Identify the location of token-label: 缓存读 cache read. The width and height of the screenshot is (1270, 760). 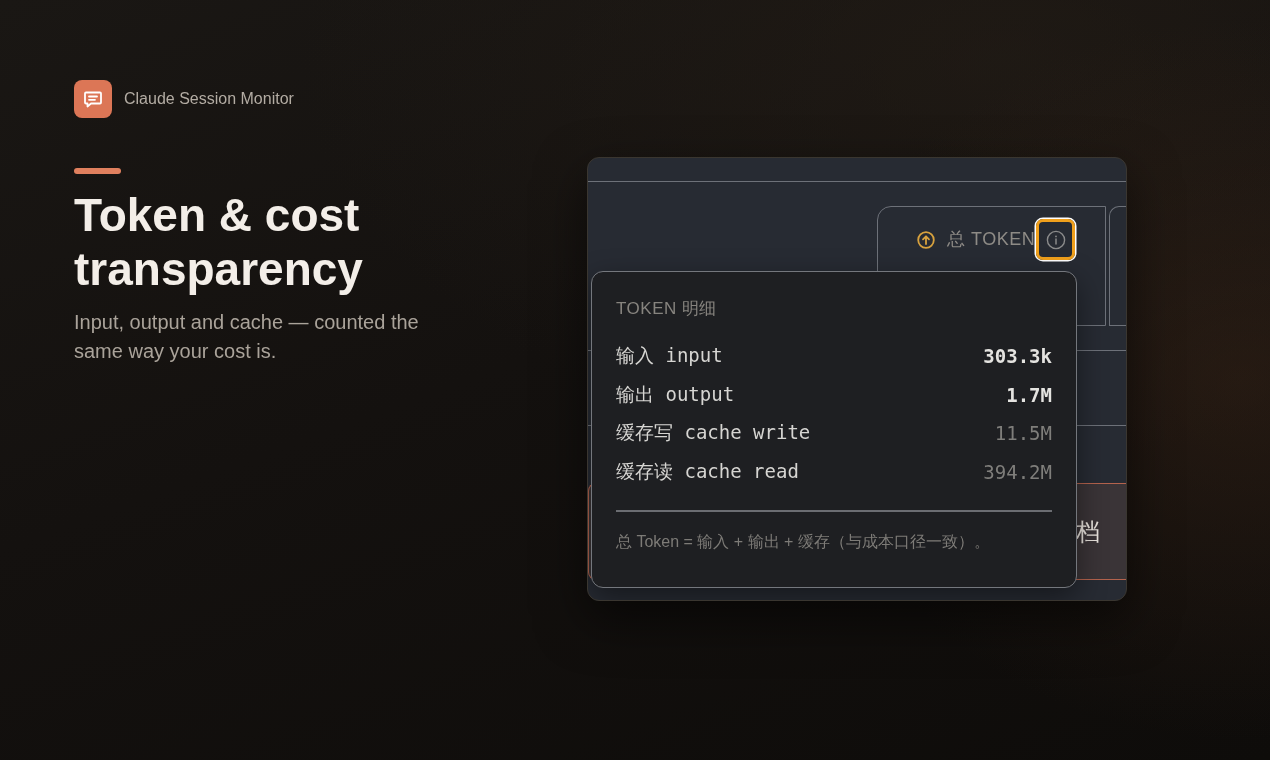
(707, 471).